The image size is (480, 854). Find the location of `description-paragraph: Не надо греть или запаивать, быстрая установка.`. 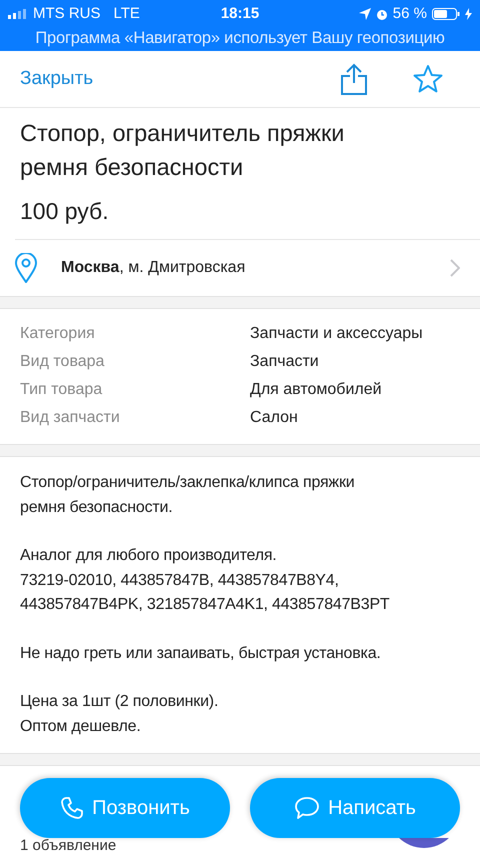

description-paragraph: Не надо греть или запаивать, быстрая установка. is located at coordinates (201, 654).